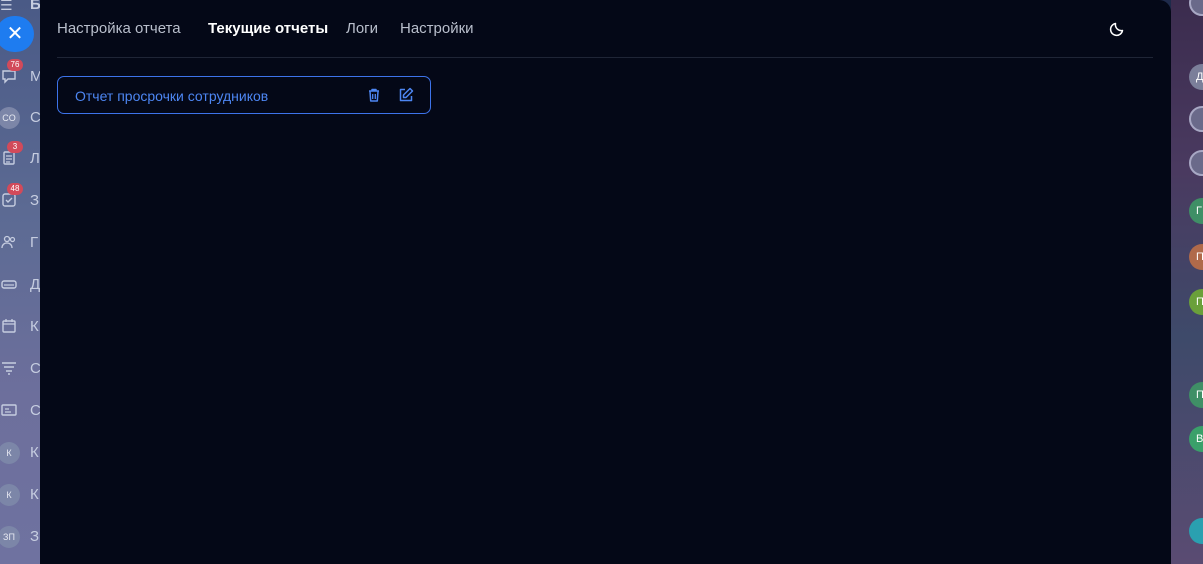 The image size is (1203, 564). What do you see at coordinates (15, 189) in the screenshot?
I see `badge: 48` at bounding box center [15, 189].